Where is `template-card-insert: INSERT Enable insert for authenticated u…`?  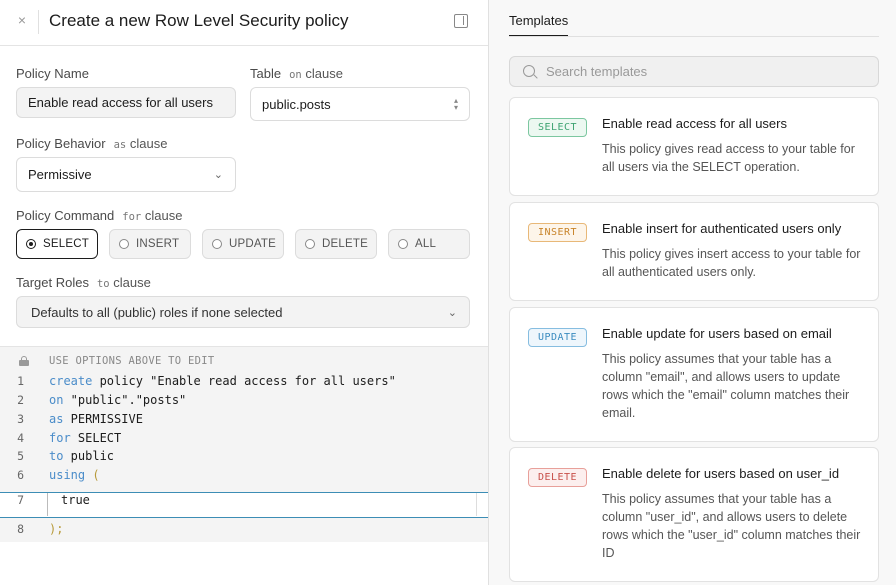 template-card-insert: INSERT Enable insert for authenticated u… is located at coordinates (694, 251).